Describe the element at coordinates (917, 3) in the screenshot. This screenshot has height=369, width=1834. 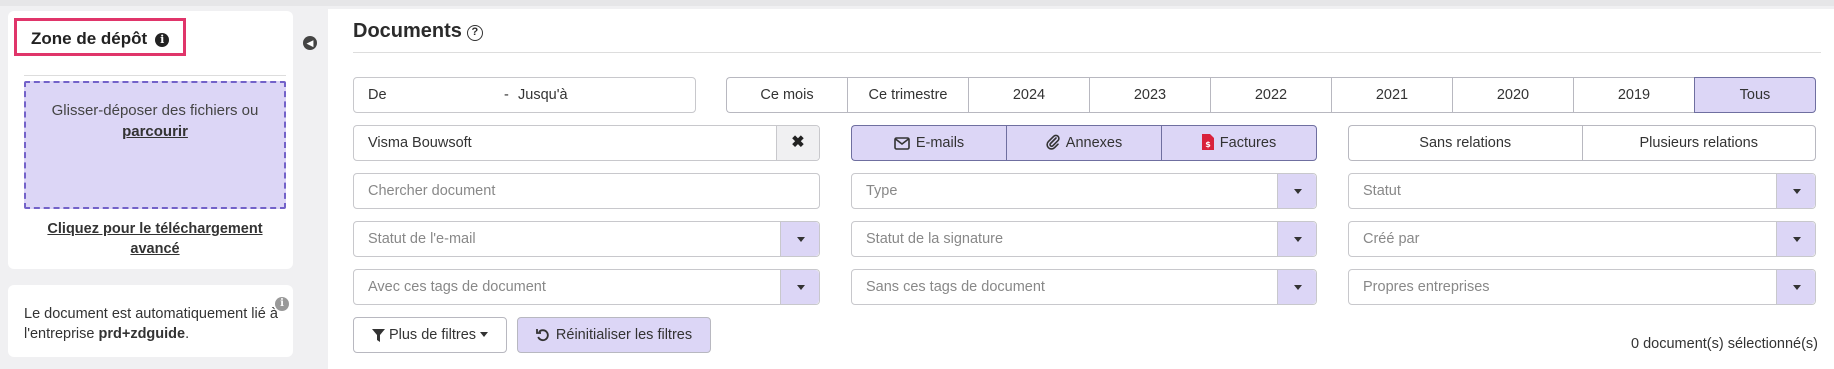
I see `top-border` at that location.